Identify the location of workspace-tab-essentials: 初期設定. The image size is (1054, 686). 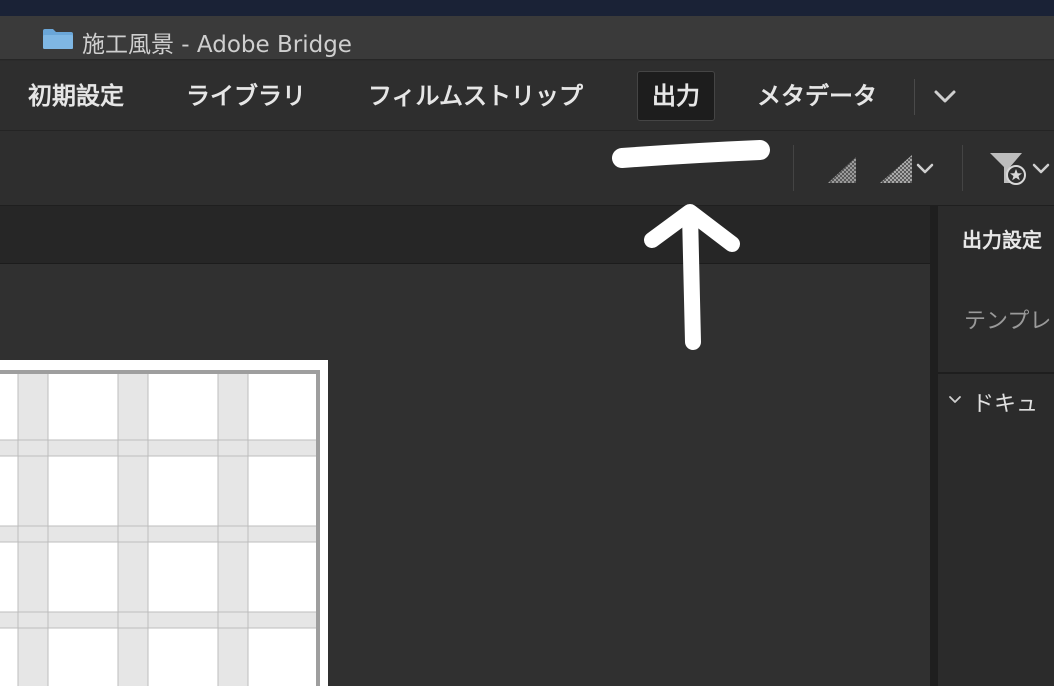
(76, 96).